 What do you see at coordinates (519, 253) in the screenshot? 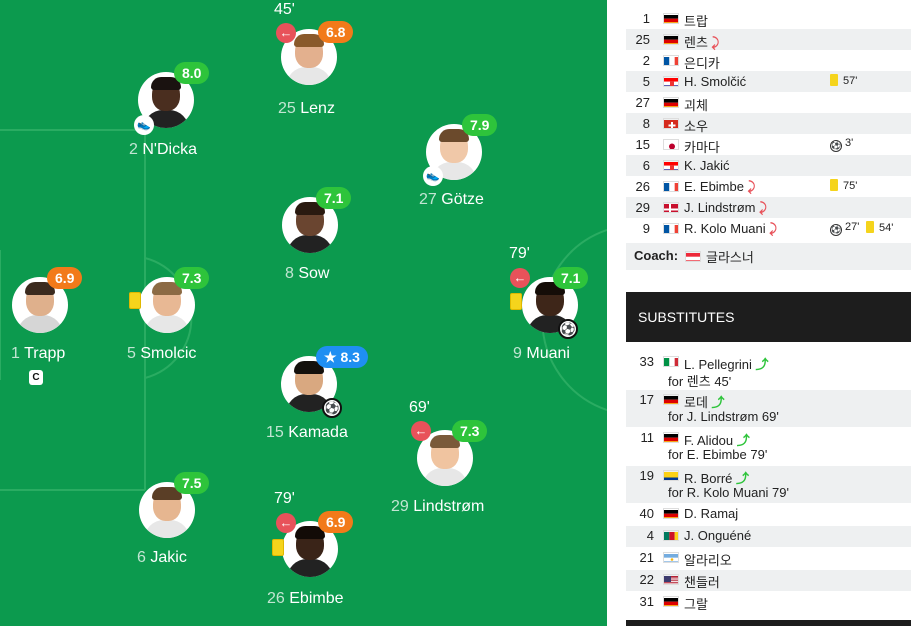
I see `muani-sub-minute: 79'` at bounding box center [519, 253].